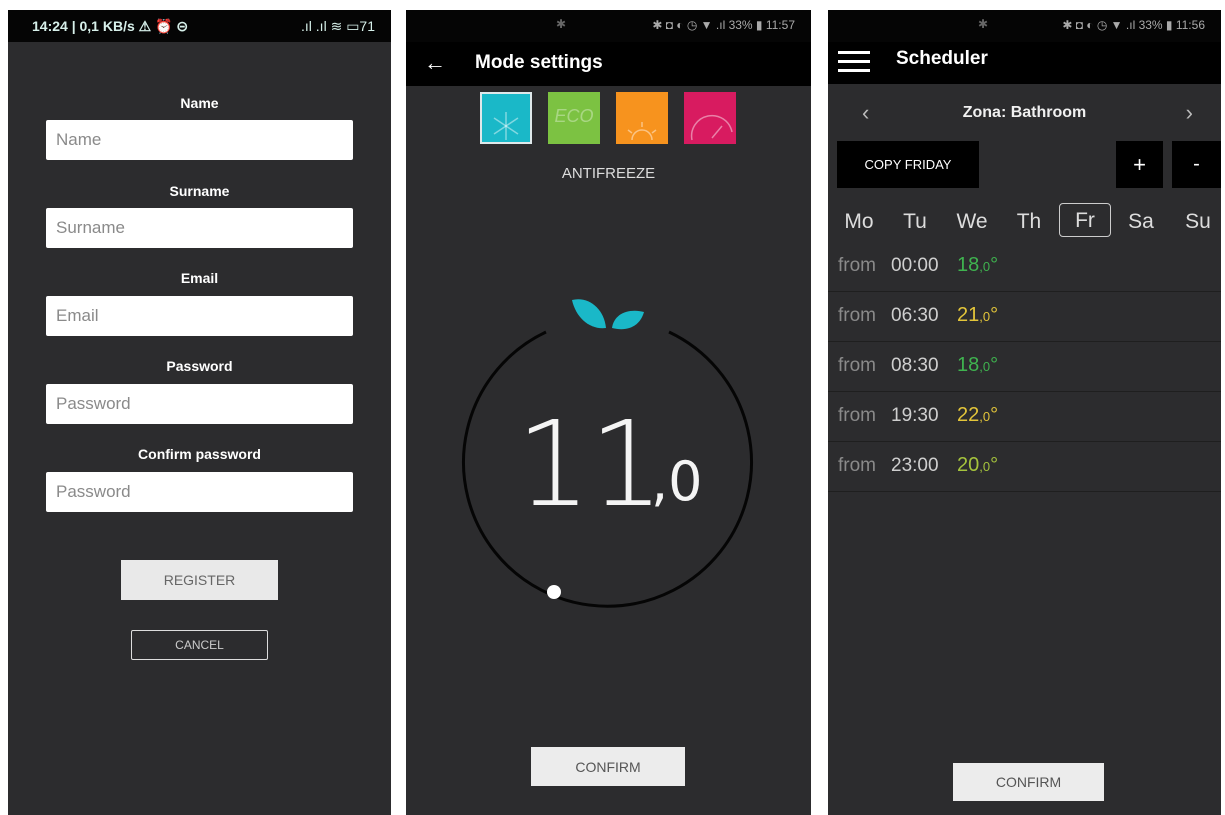 Image resolution: width=1225 pixels, height=815 pixels. I want to click on password-label: Password, so click(199, 366).